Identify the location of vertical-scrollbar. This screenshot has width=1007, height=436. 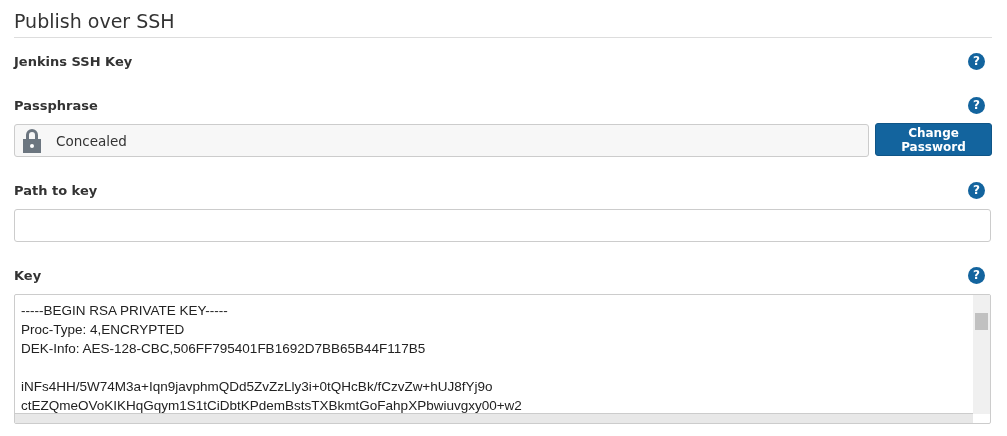
(981, 354).